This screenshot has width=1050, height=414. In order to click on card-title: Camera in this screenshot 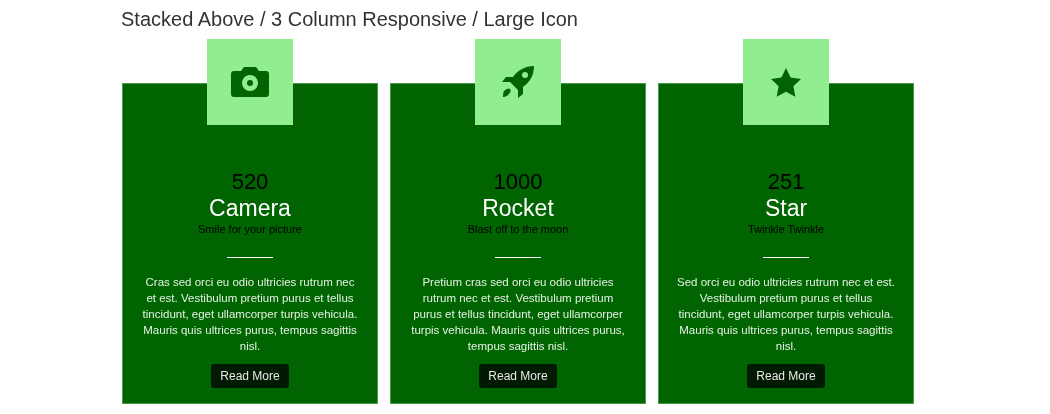, I will do `click(250, 208)`.